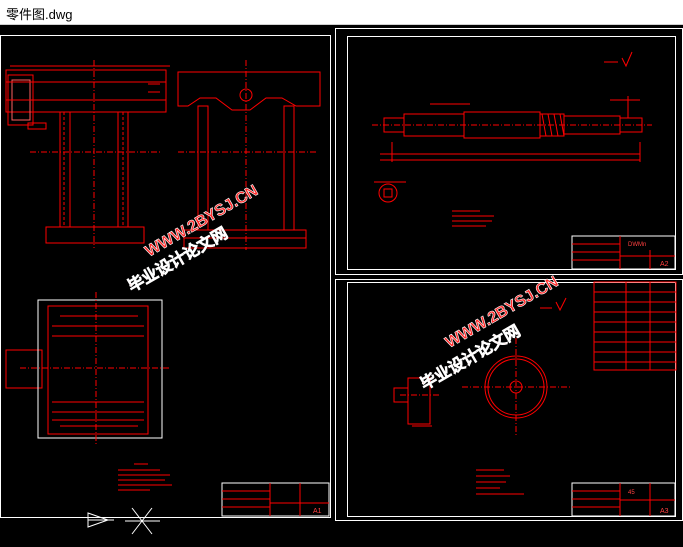  I want to click on watermark-bottom: WWW.2BYSJ.CN 毕业设计论文网, so click(489, 333).